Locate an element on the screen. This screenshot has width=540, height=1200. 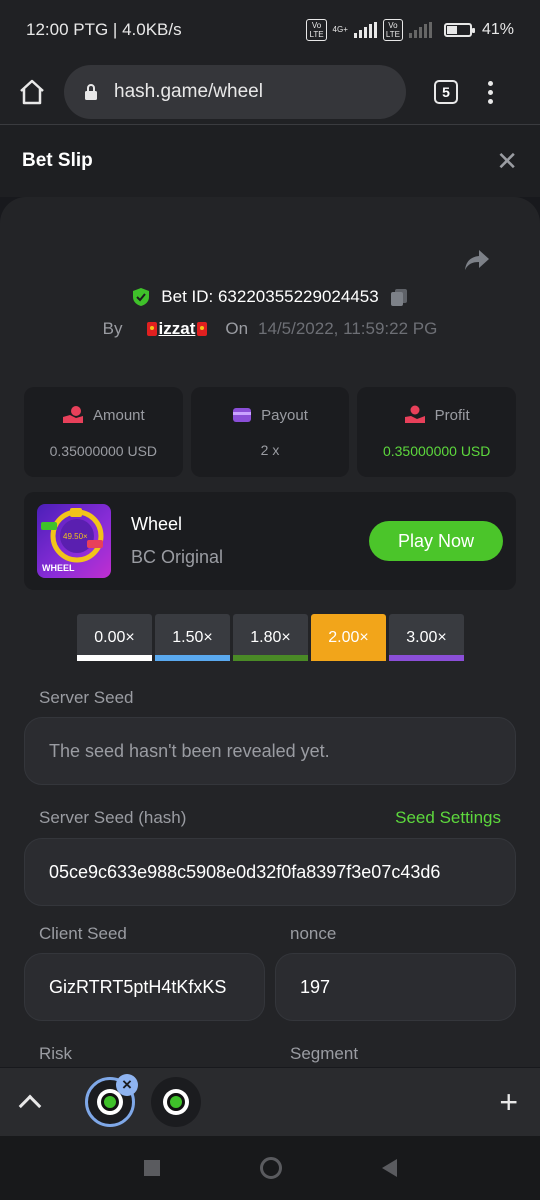
nonce-label: nonce is located at coordinates (313, 933).